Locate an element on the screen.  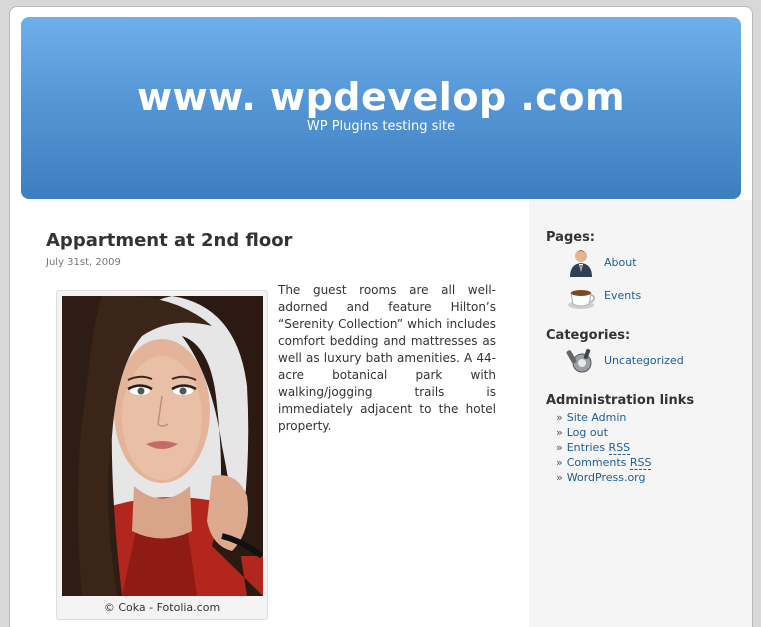
admin-link-entries-rss: » Entries RSS is located at coordinates (603, 447).